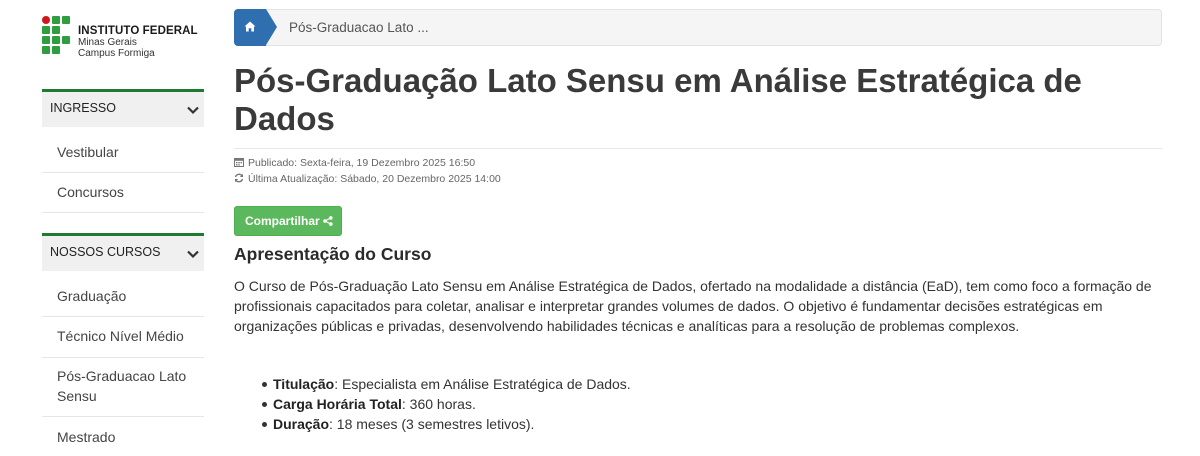  What do you see at coordinates (239, 162) in the screenshot?
I see `calendar-icon` at bounding box center [239, 162].